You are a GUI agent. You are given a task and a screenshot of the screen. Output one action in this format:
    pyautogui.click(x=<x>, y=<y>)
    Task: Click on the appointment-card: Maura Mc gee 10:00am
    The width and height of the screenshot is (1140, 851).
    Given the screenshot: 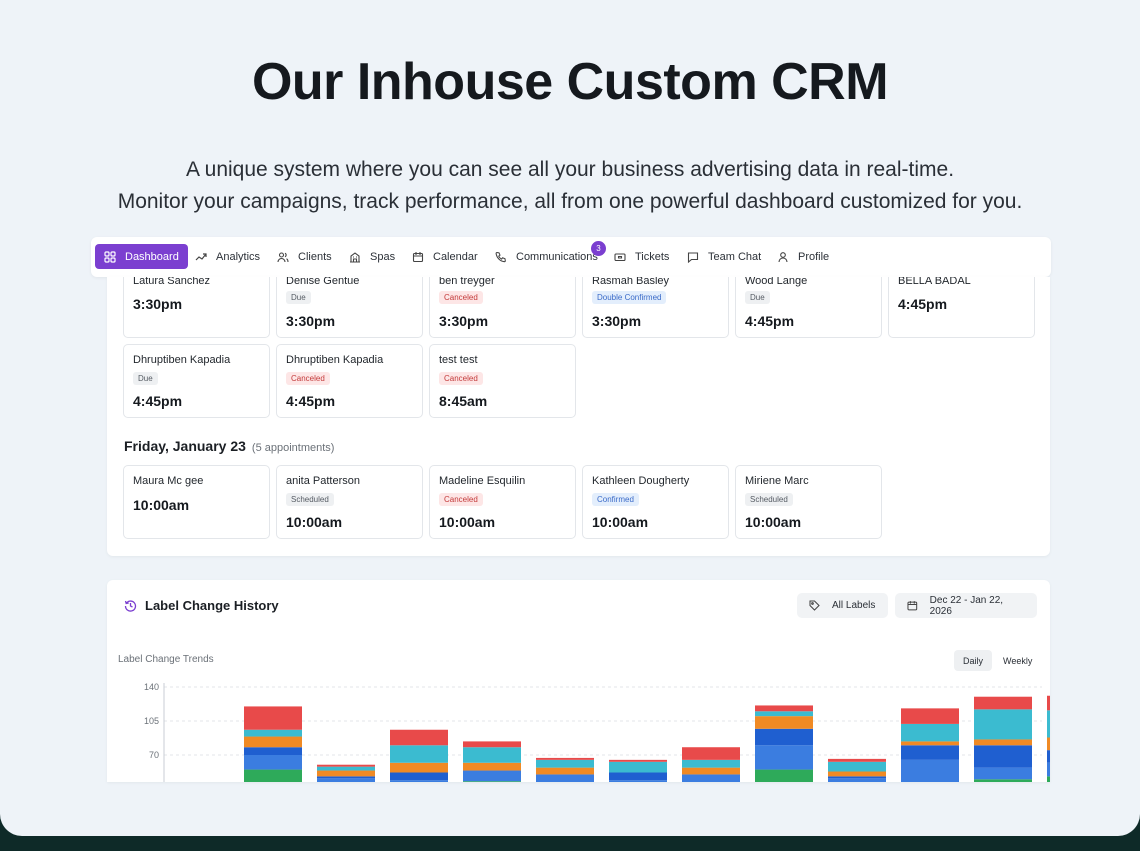 What is the action you would take?
    pyautogui.click(x=196, y=502)
    